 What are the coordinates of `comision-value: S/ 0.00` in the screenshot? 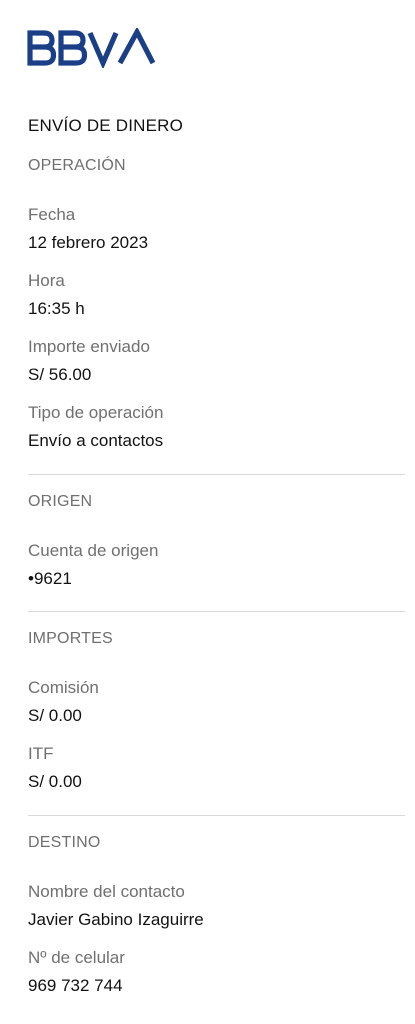 It's located at (55, 715).